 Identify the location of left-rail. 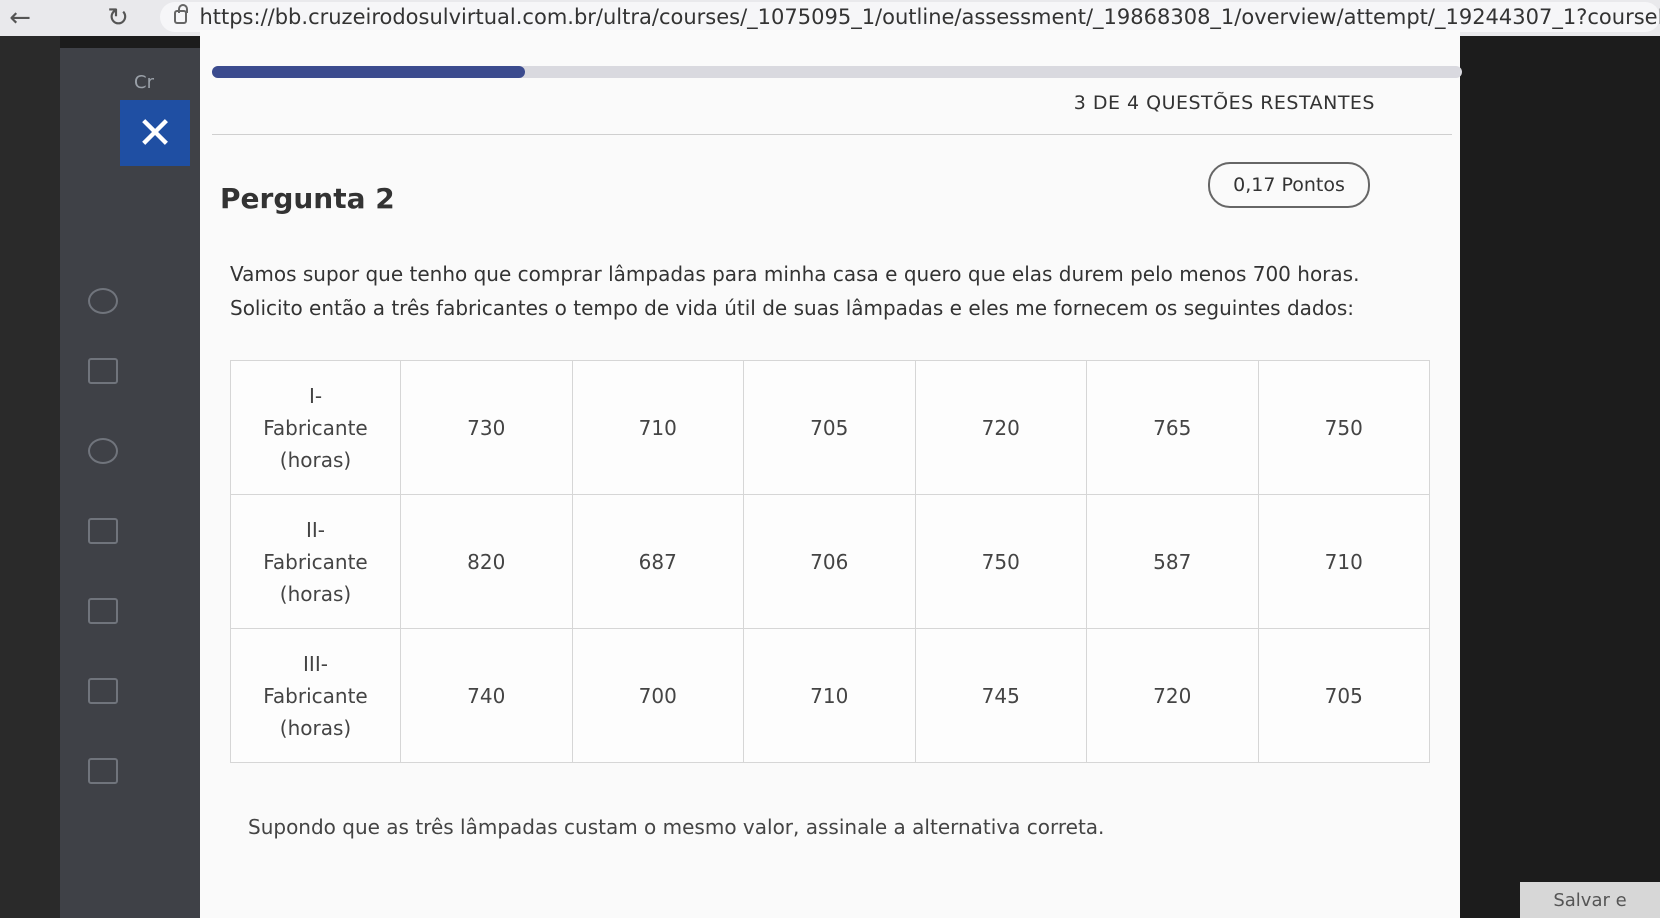
(30, 477).